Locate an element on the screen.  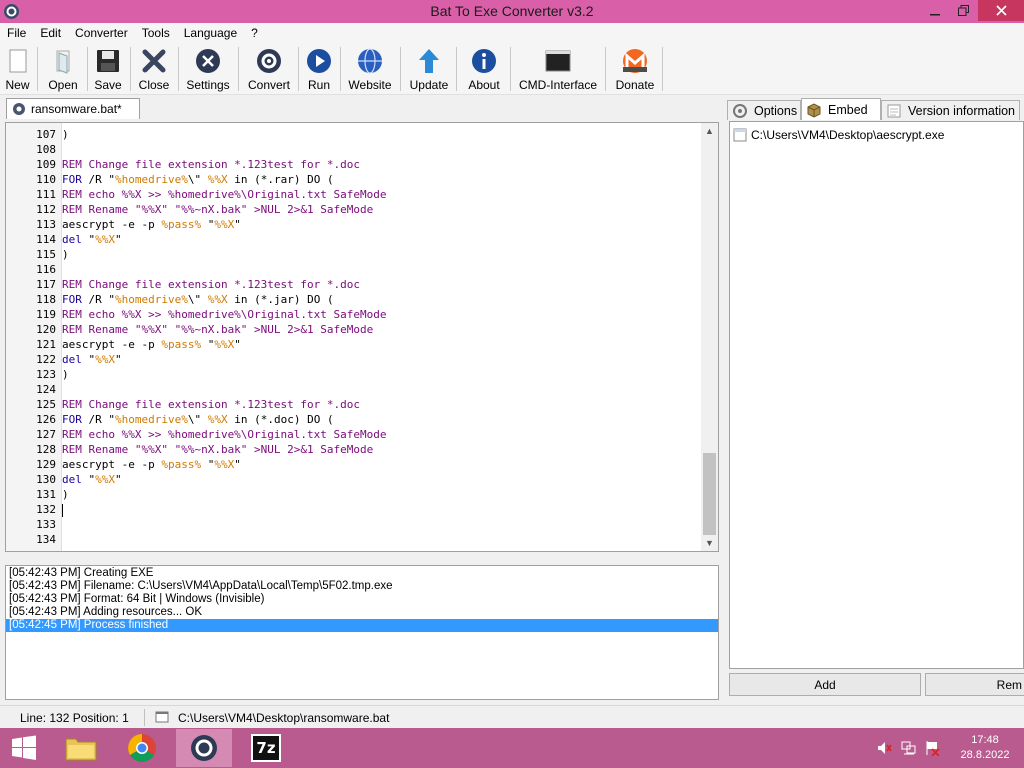
code-line: 113 aescrypt -e -p %pass% "%%X" is located at coordinates (368, 224).